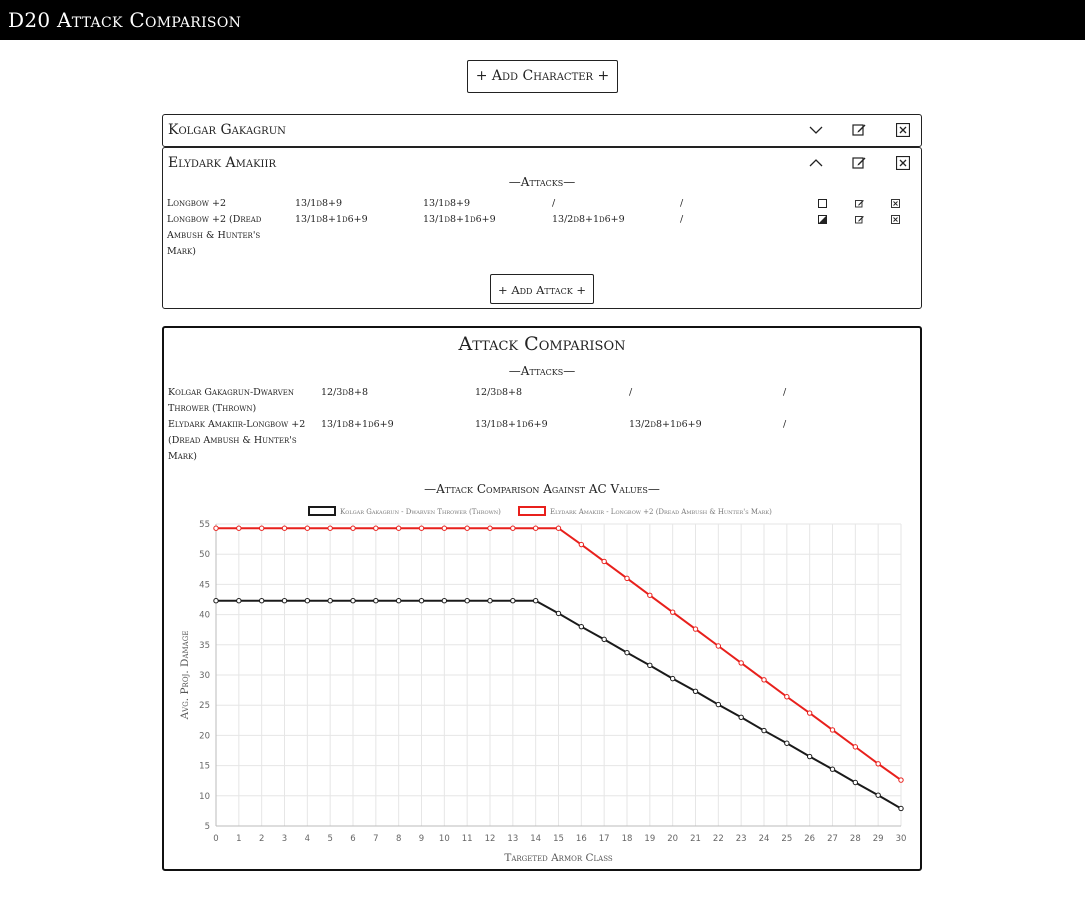  What do you see at coordinates (467, 839) in the screenshot?
I see `x-tick-label: 11` at bounding box center [467, 839].